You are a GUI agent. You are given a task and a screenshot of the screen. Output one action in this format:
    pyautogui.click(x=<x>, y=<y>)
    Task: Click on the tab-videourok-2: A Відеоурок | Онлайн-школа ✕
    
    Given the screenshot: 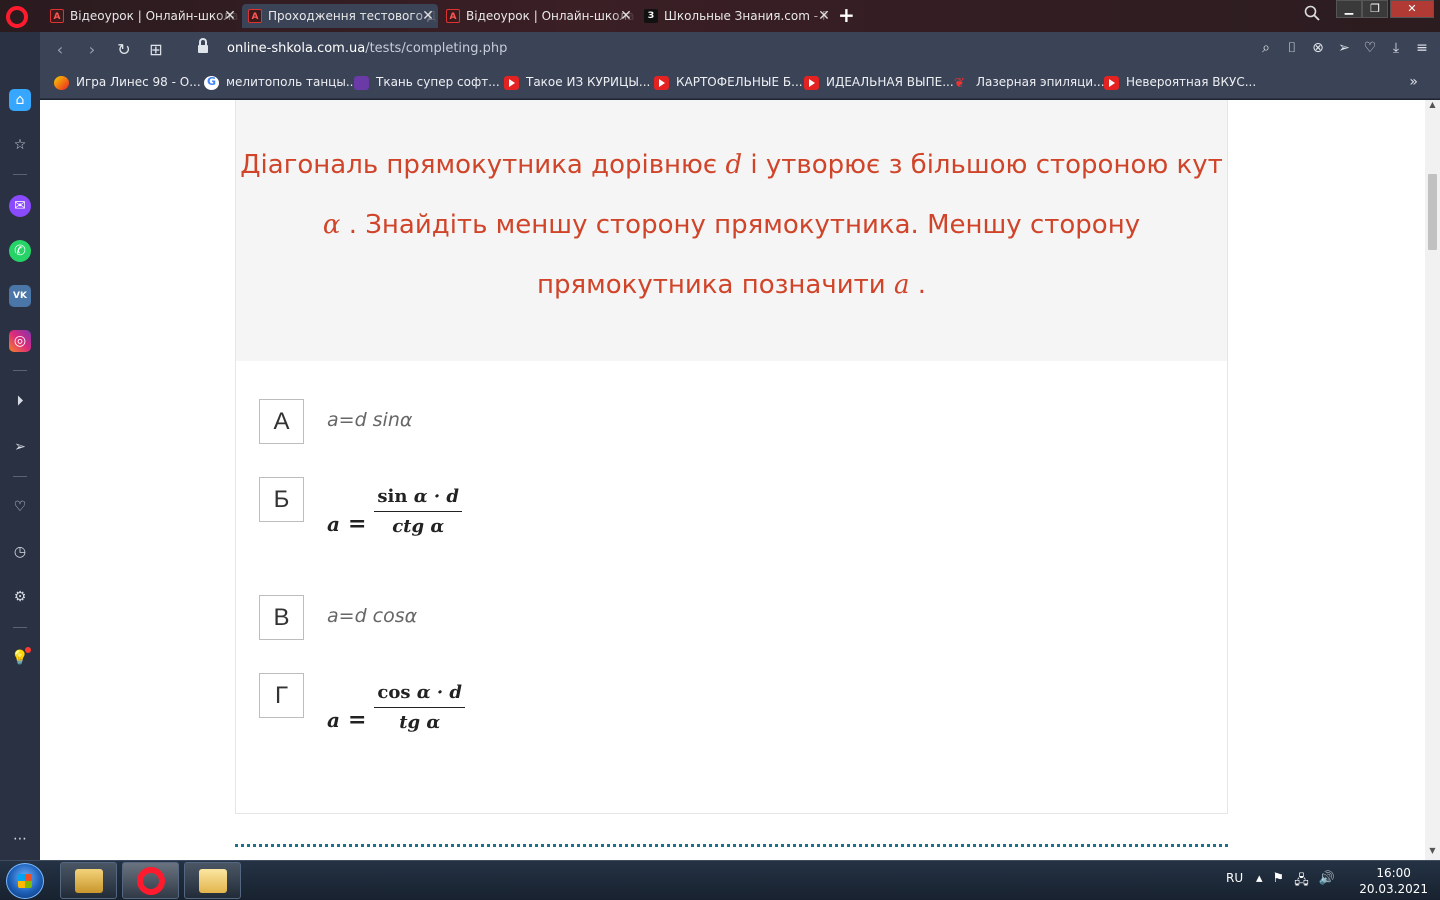 What is the action you would take?
    pyautogui.click(x=538, y=16)
    